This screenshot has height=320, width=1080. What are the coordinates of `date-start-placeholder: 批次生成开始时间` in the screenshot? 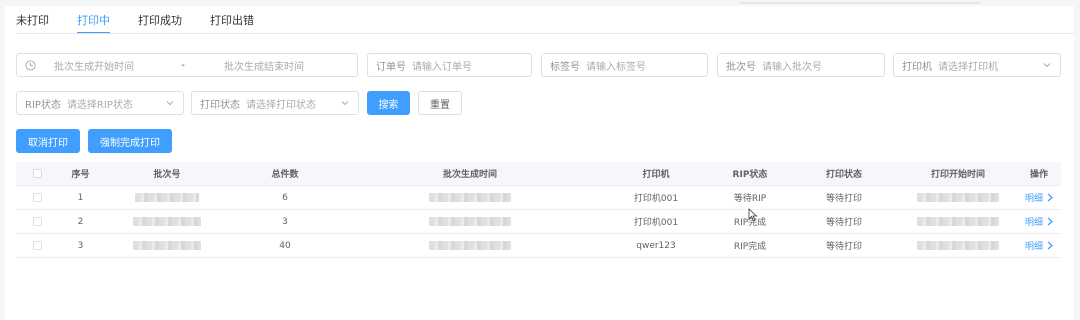 It's located at (113, 65).